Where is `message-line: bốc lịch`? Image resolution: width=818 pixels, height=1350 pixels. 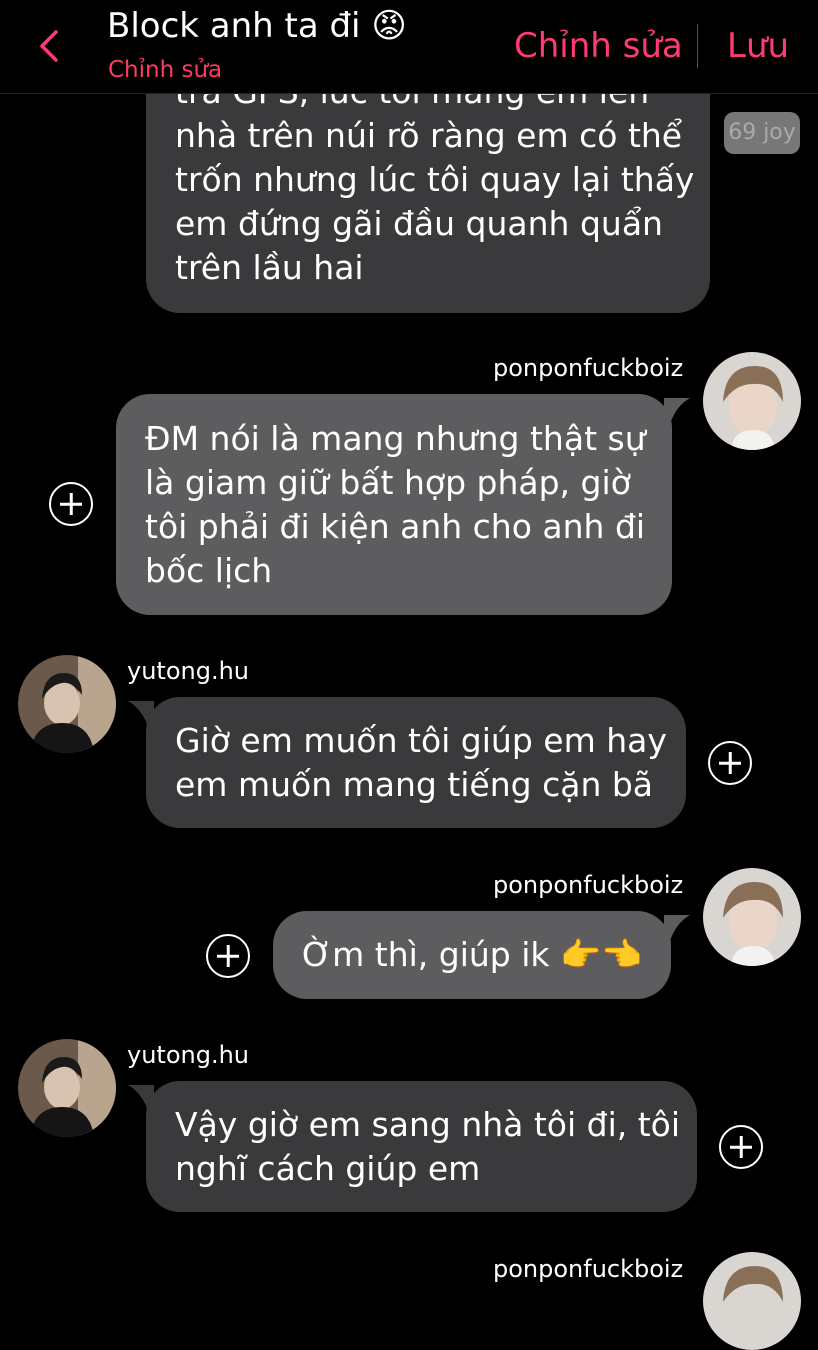
message-line: bốc lịch is located at coordinates (209, 570).